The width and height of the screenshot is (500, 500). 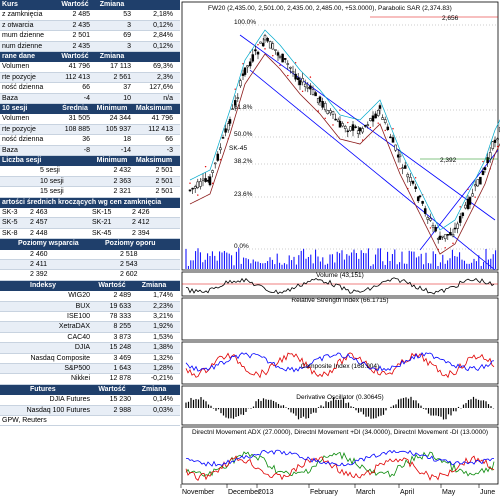 I want to click on section8-header: Futures Wartość Zmiana, so click(x=90, y=390).